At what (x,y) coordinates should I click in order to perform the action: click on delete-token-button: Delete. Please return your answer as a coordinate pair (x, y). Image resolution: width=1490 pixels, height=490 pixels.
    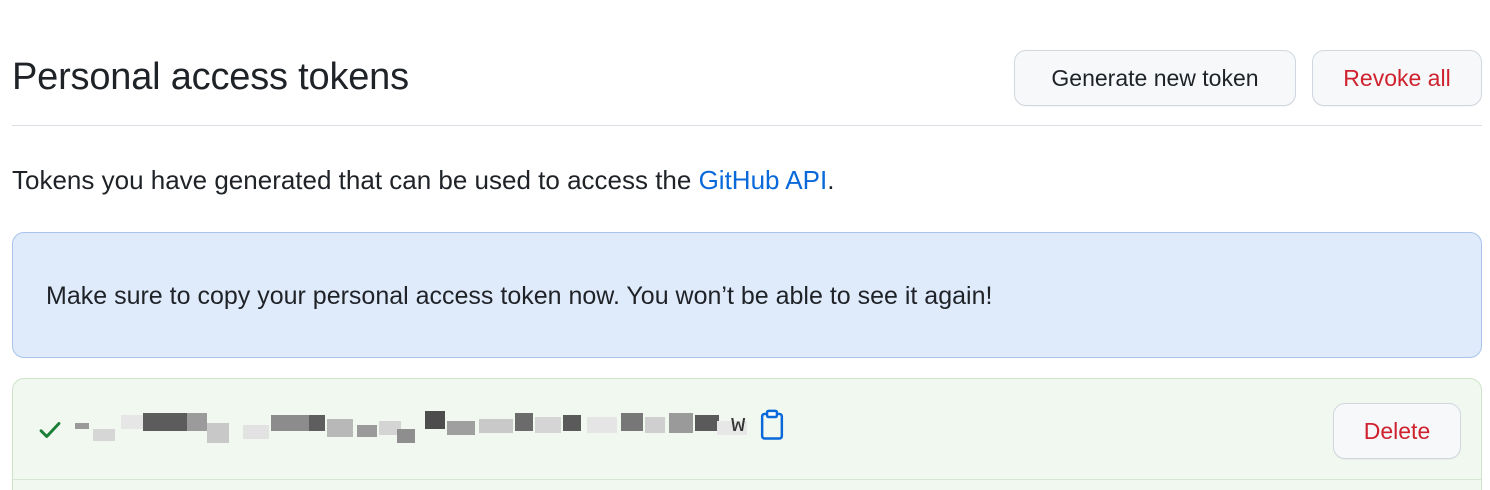
    Looking at the image, I should click on (1397, 431).